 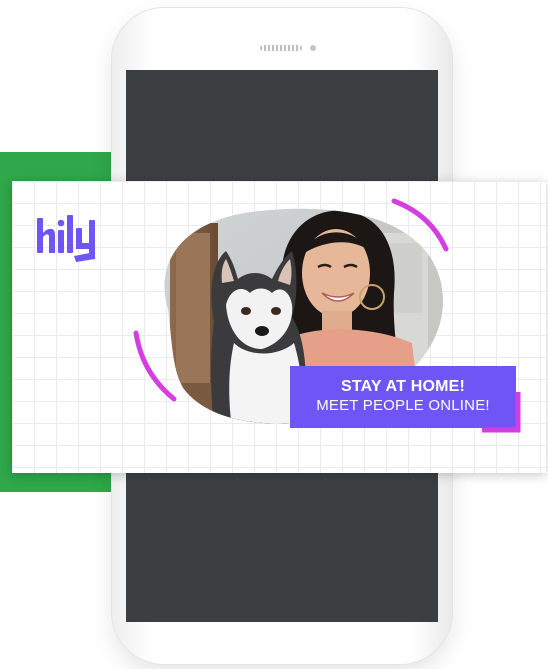 I want to click on phone-camera, so click(x=313, y=48).